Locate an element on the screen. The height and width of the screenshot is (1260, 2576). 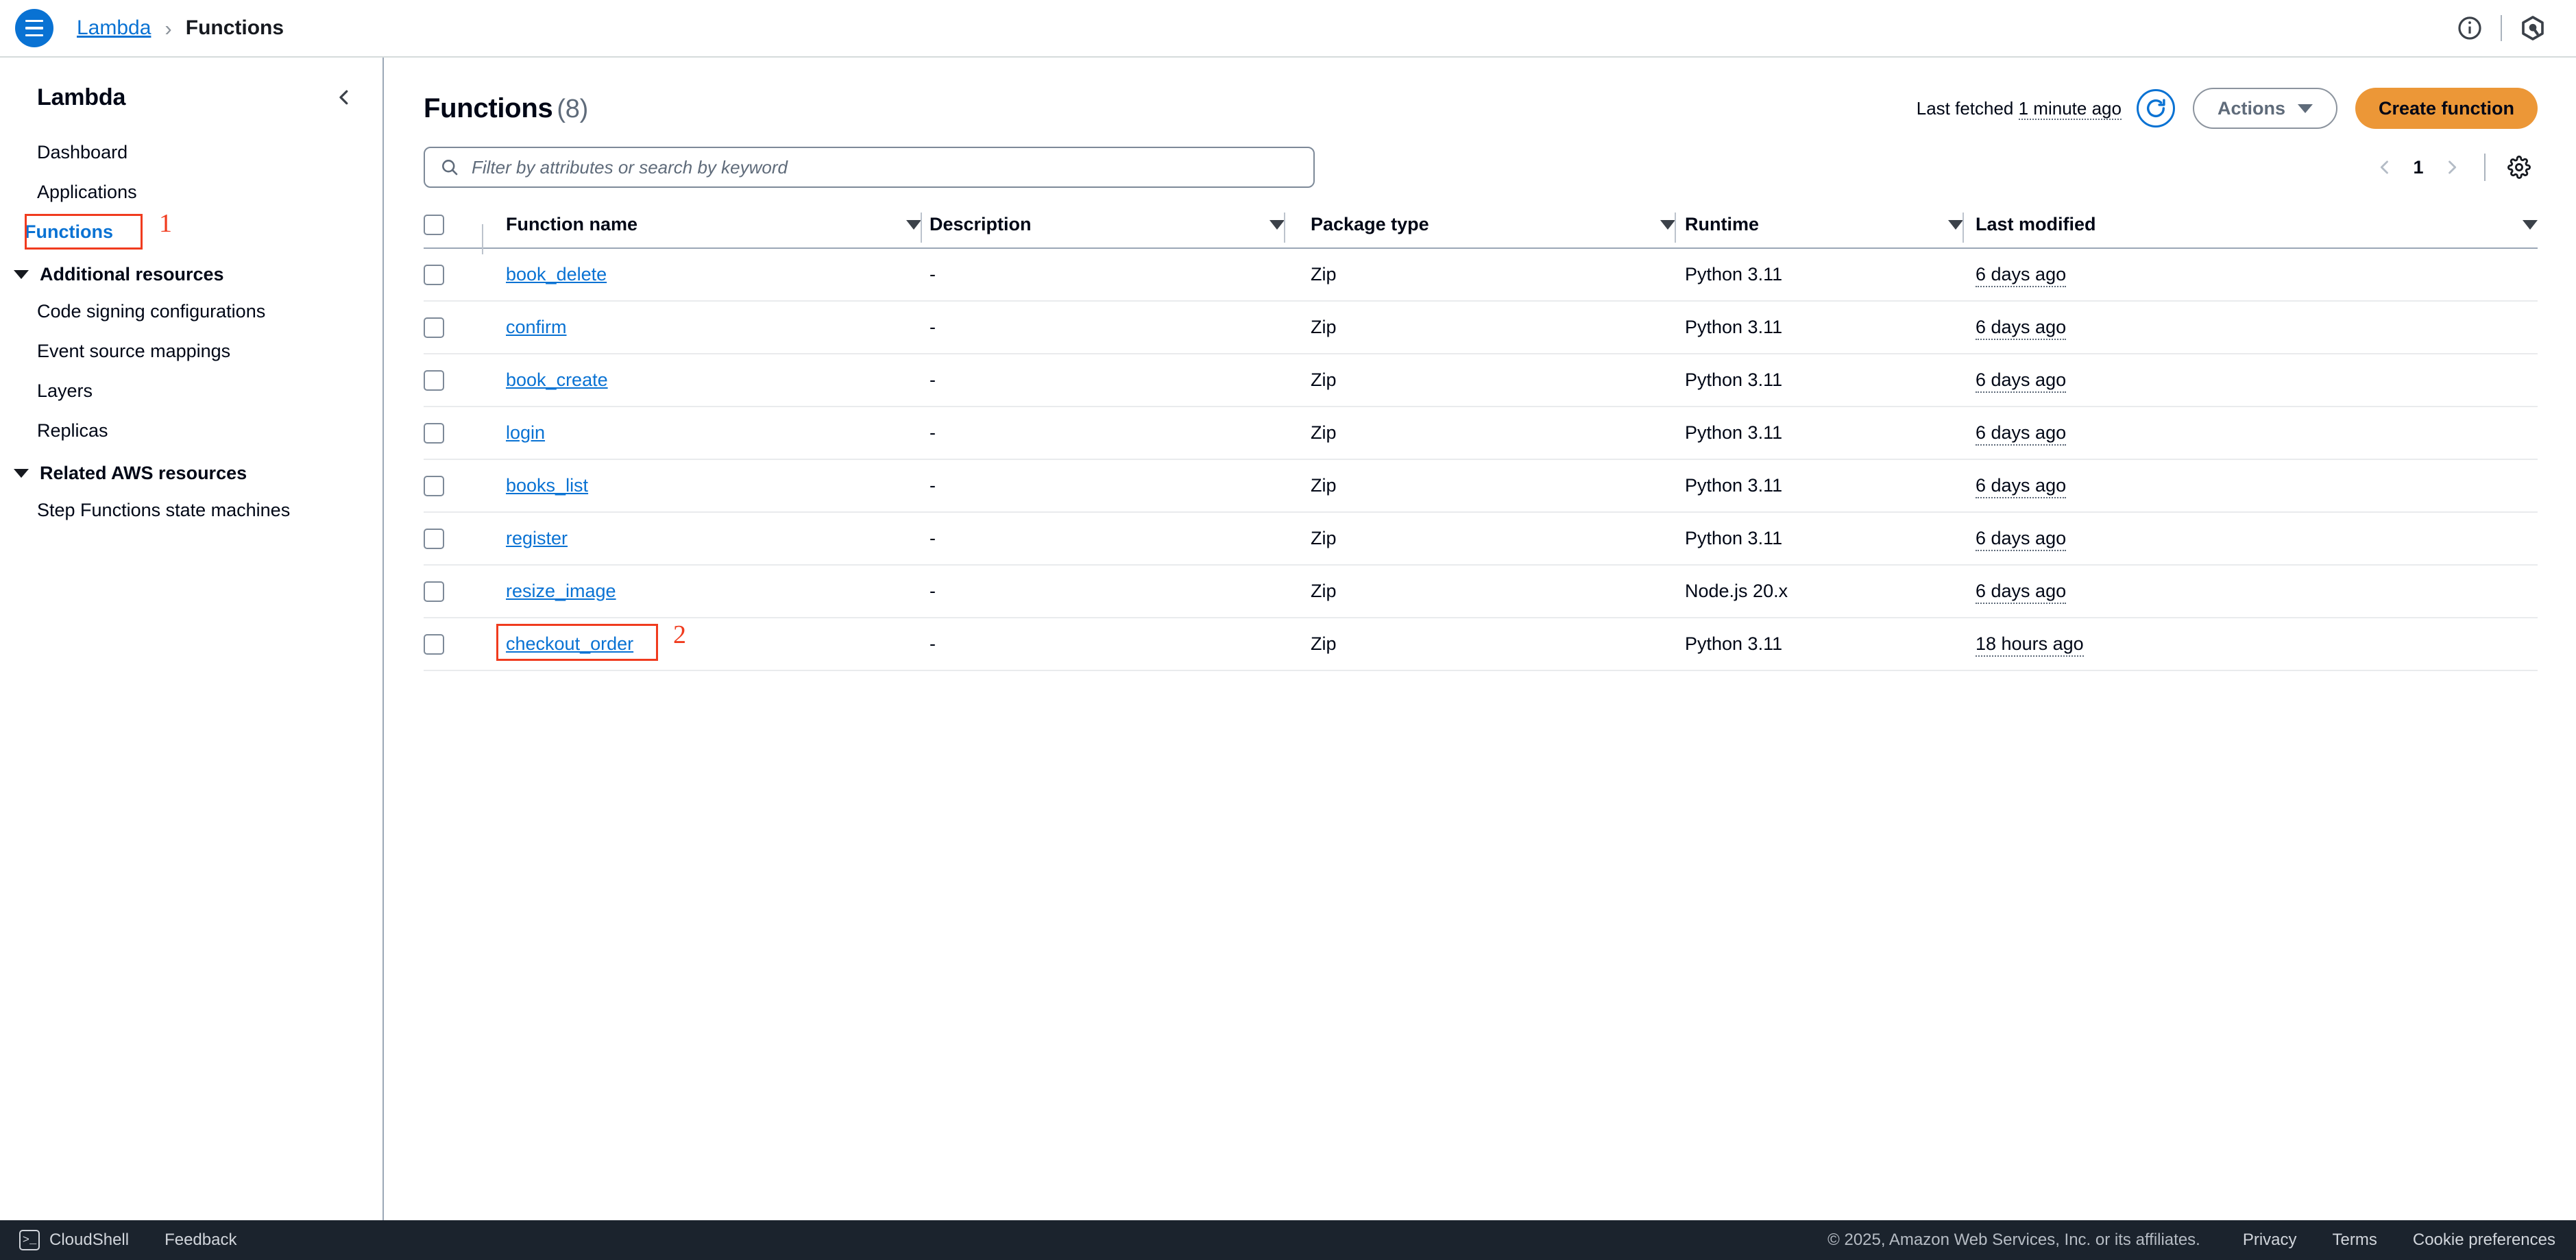
sidebar-item-code-signing-configurations: Code signing configurations is located at coordinates (191, 312).